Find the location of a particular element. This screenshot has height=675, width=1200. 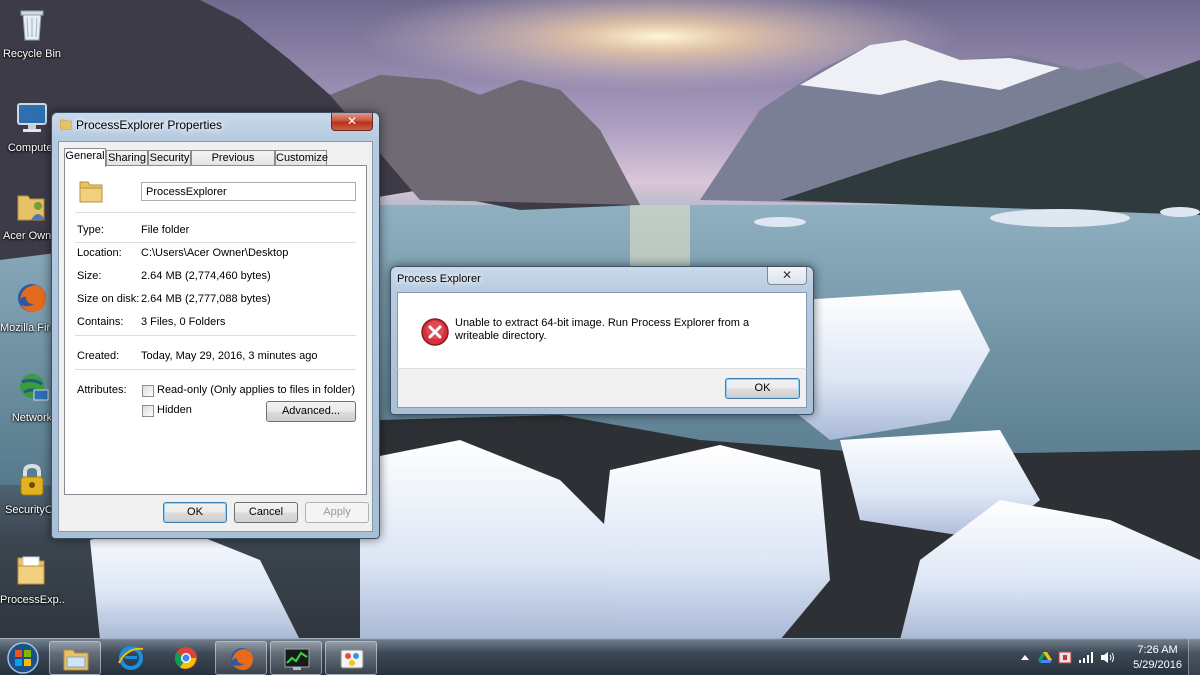

taskbar-explorer is located at coordinates (75, 658).